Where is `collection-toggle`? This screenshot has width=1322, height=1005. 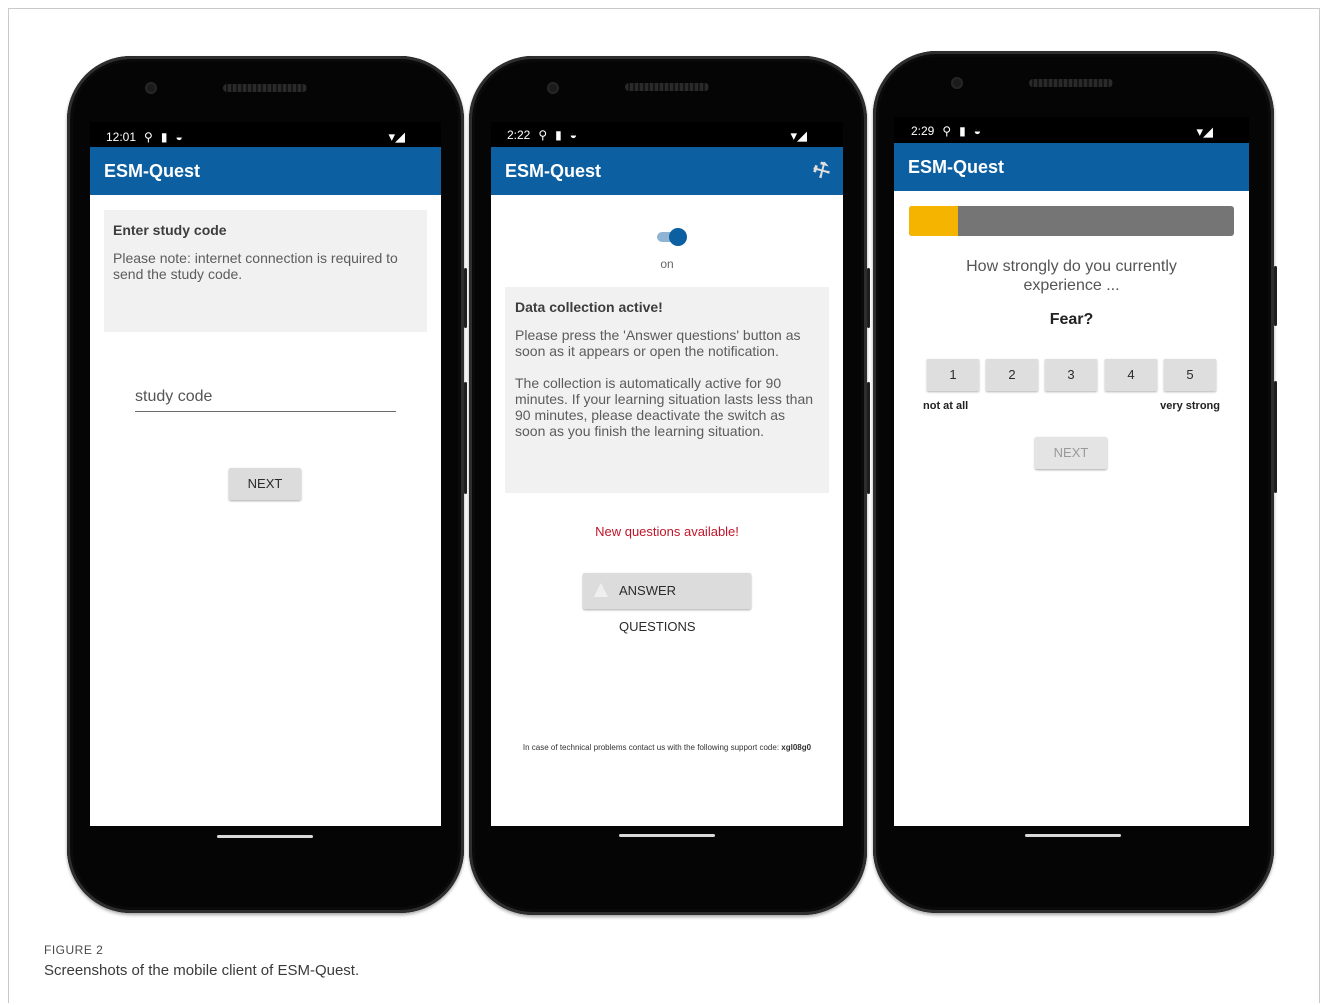
collection-toggle is located at coordinates (671, 237).